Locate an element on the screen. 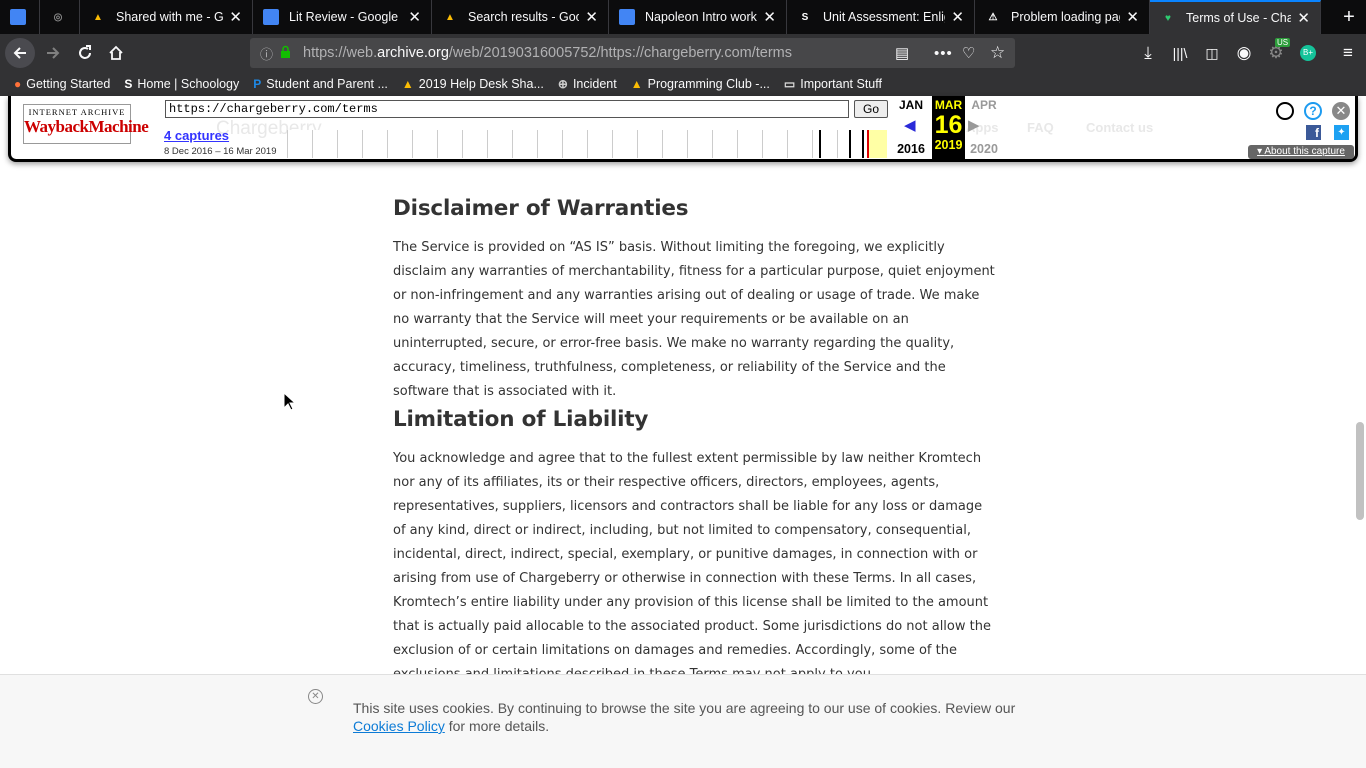  sidebar-icon: ◫ is located at coordinates (1212, 53).